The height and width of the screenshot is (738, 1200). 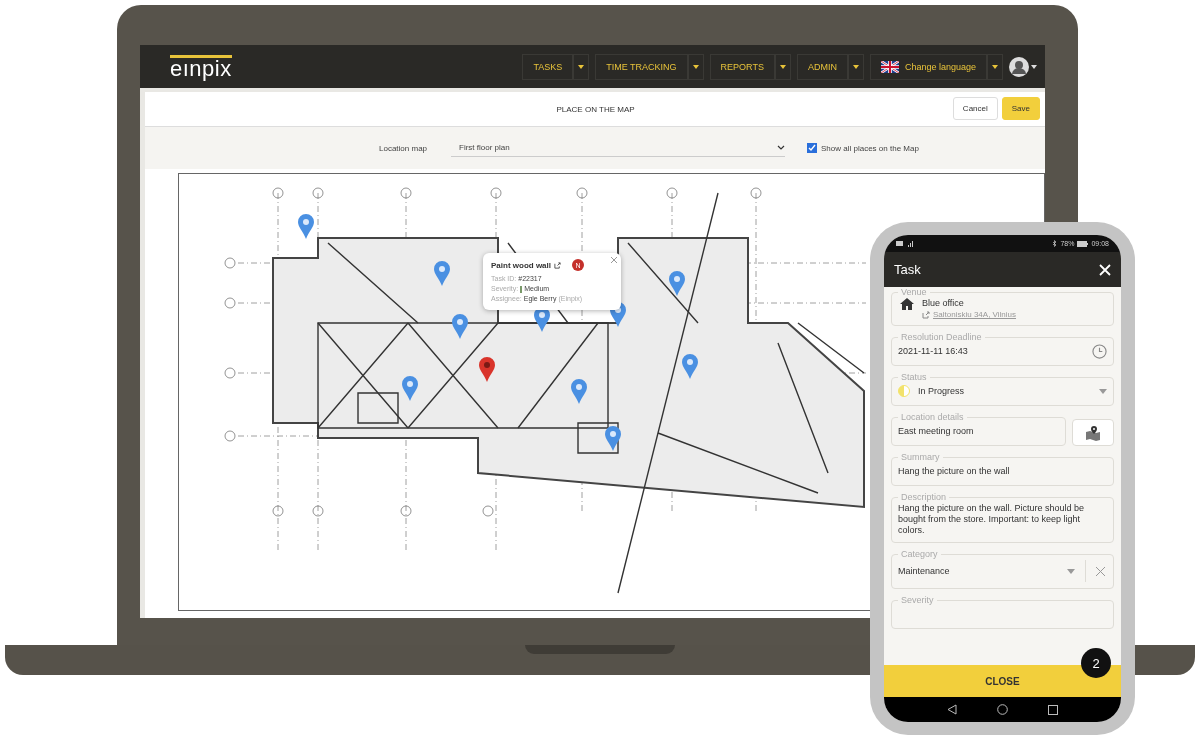 I want to click on save-button: Save, so click(x=1020, y=108).